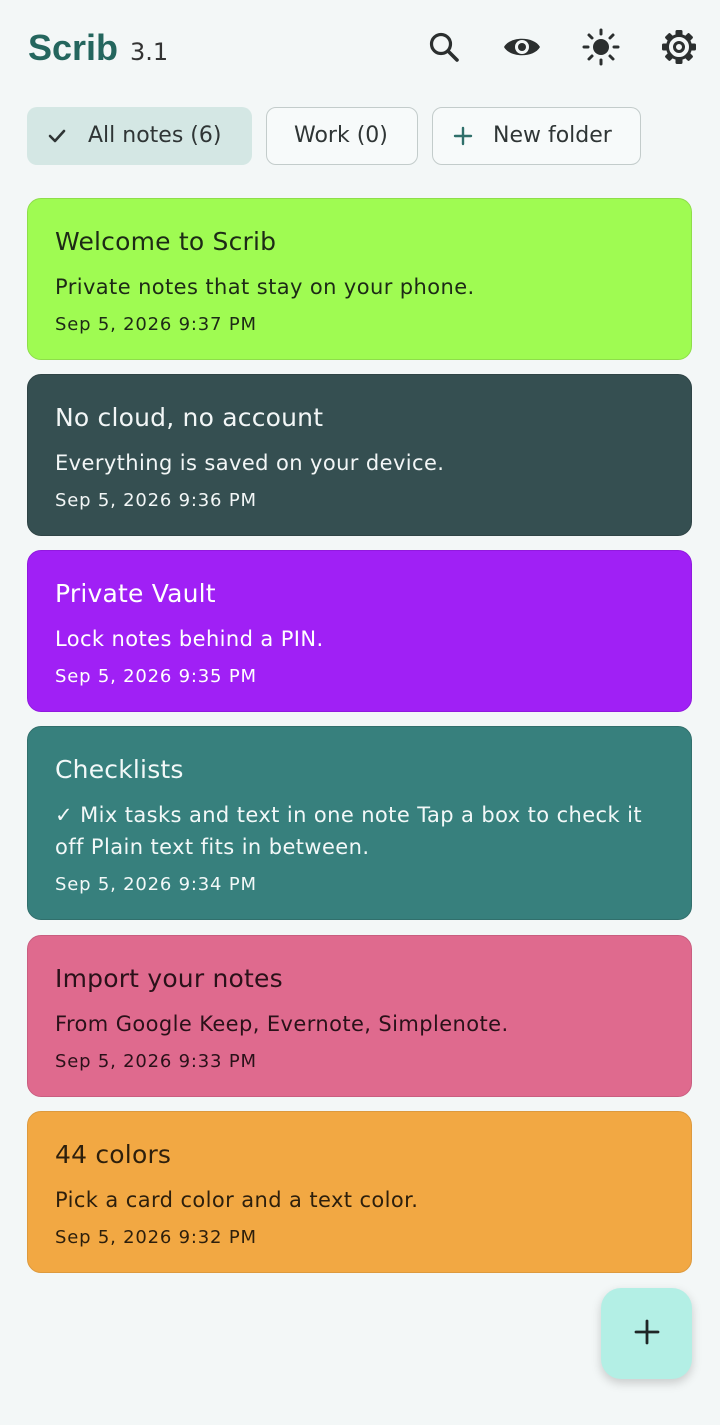  Describe the element at coordinates (156, 324) in the screenshot. I see `note-date: Sep 5, 2026 9:37 PM` at that location.